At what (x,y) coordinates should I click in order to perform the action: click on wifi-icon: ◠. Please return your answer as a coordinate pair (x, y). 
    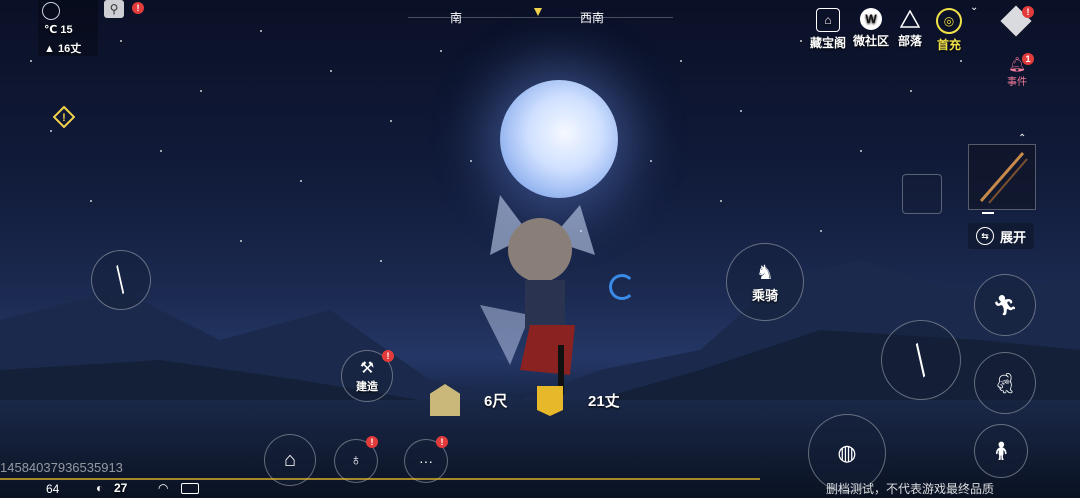
    Looking at the image, I should click on (163, 488).